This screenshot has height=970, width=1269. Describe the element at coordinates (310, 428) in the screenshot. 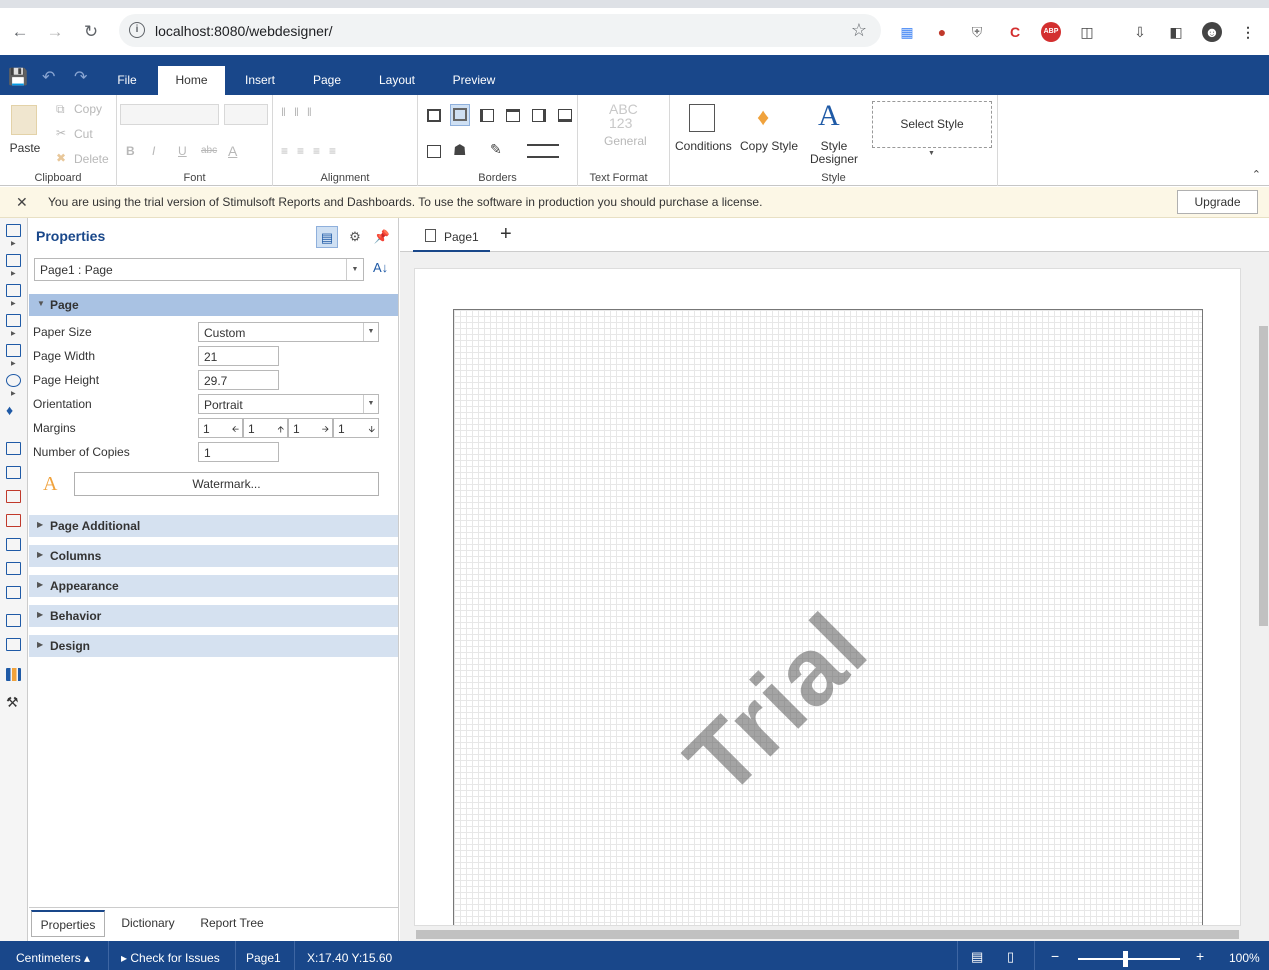

I see `margin-right-input: 1 🡪` at that location.